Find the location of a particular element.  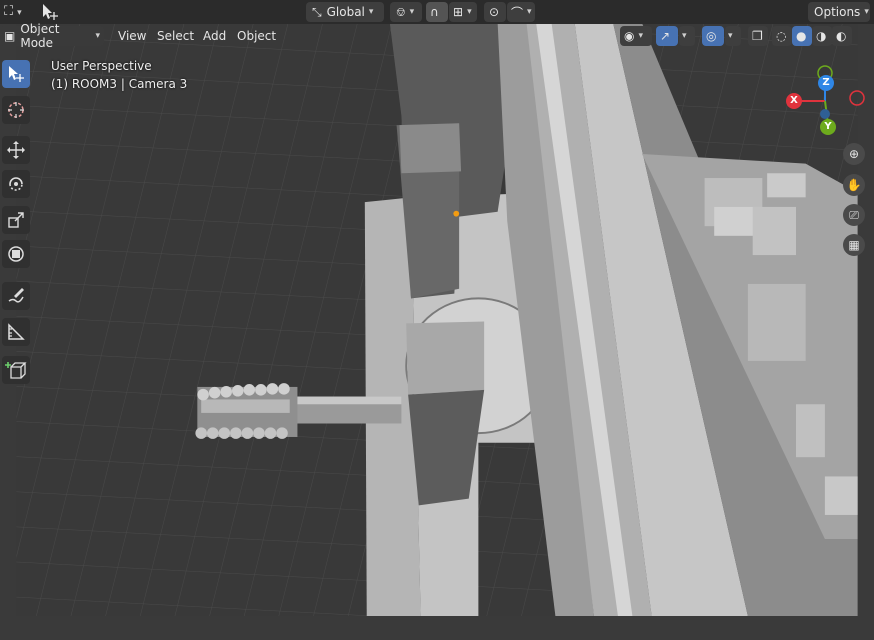

annotate-pencil-icon is located at coordinates (16, 295).